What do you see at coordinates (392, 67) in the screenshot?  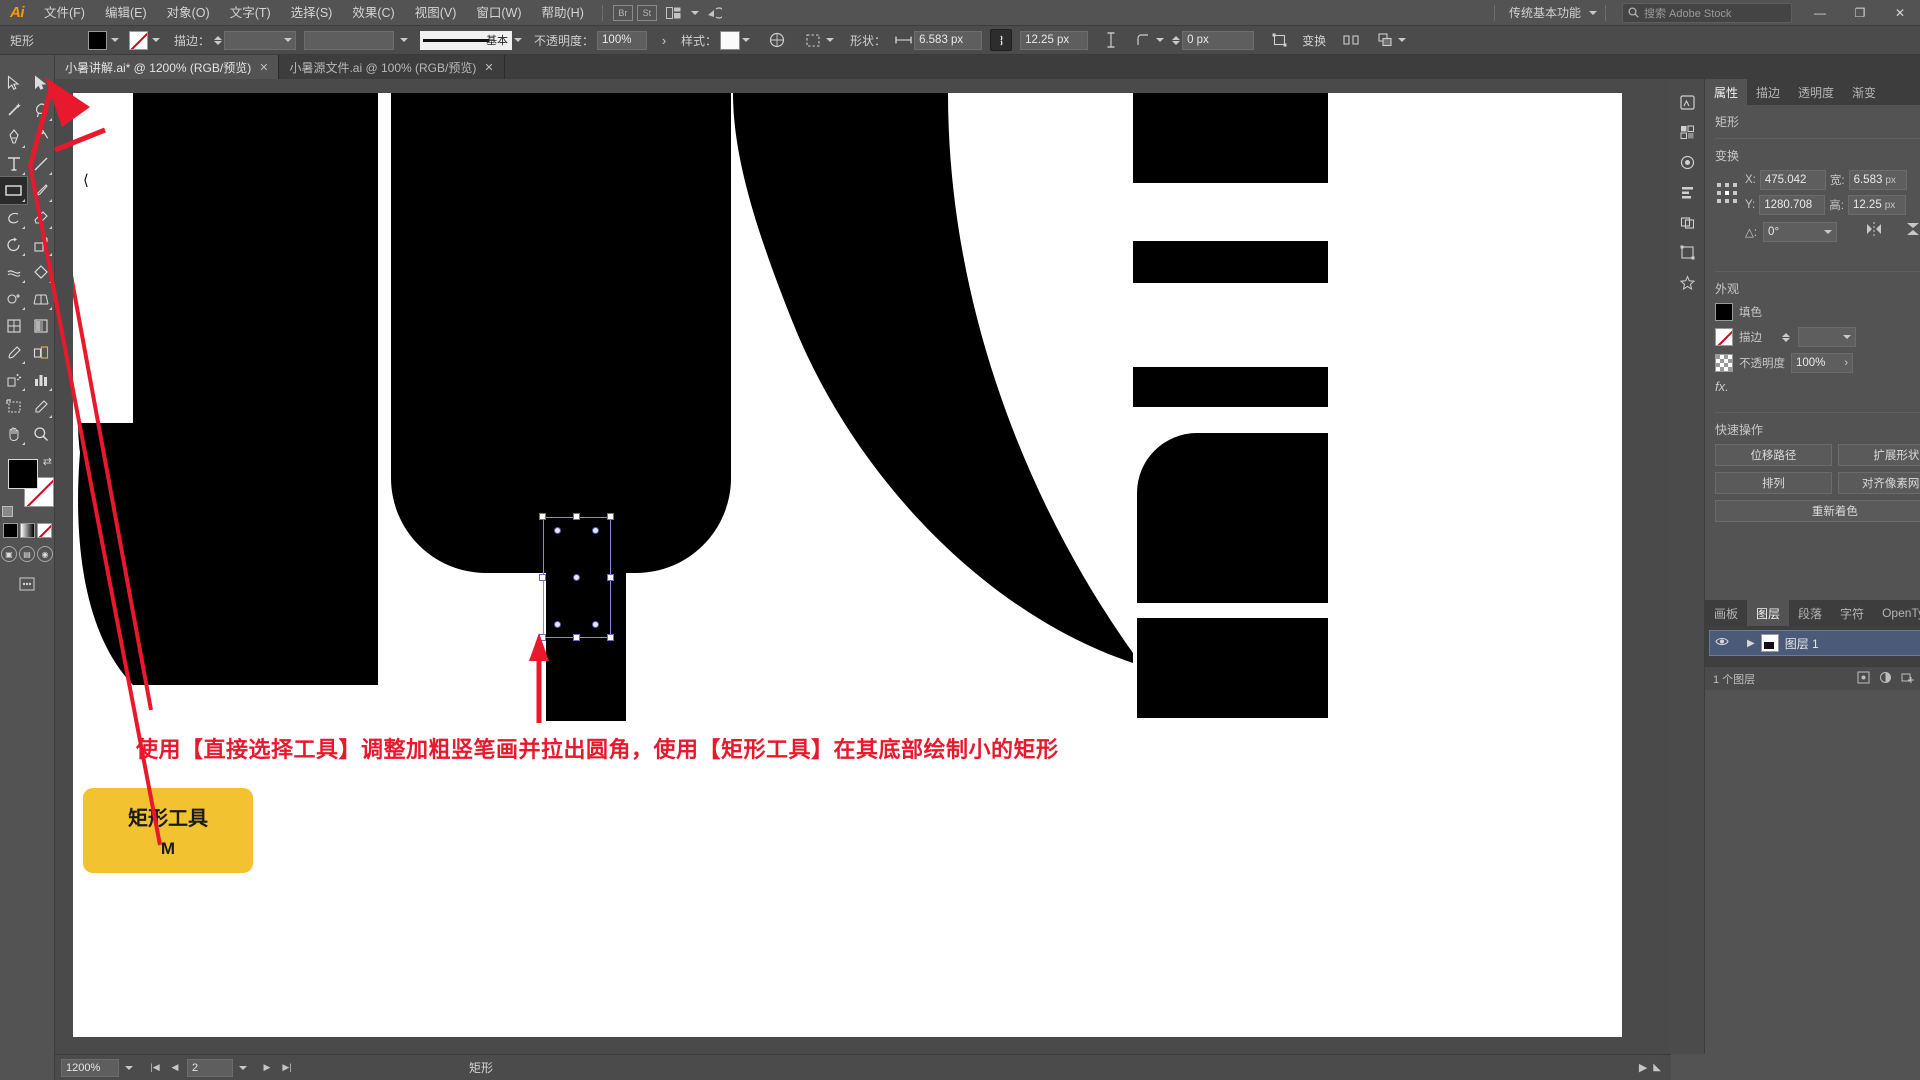 I see `document-tab-2: 小暑源文件.ai @ 100% (RGB/预览) ✕` at bounding box center [392, 67].